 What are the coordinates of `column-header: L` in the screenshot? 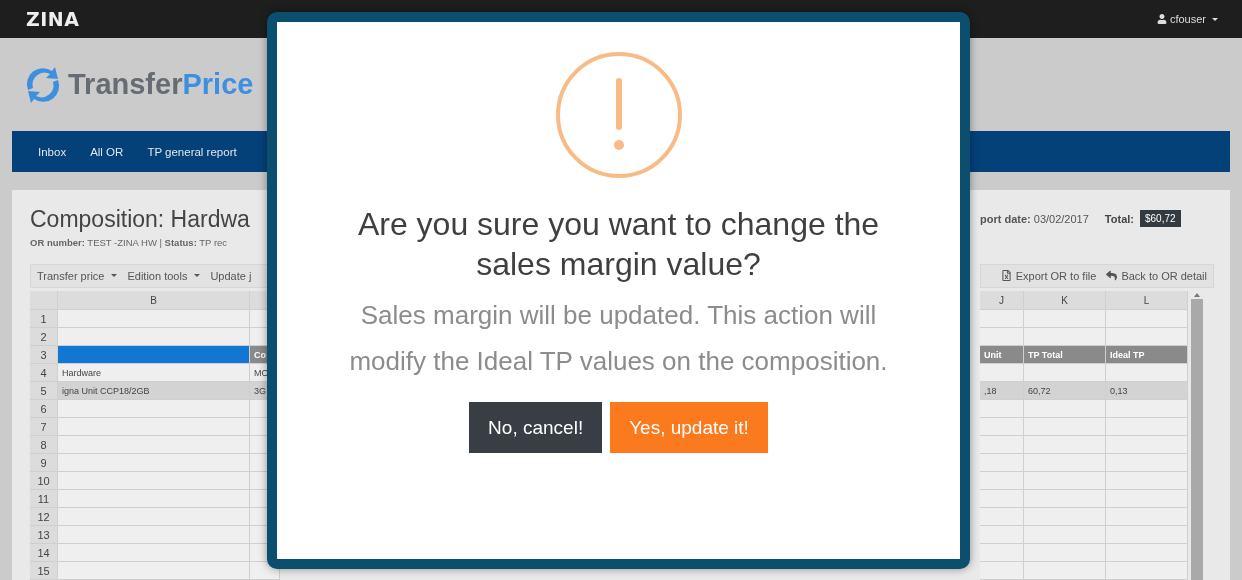 It's located at (1147, 300).